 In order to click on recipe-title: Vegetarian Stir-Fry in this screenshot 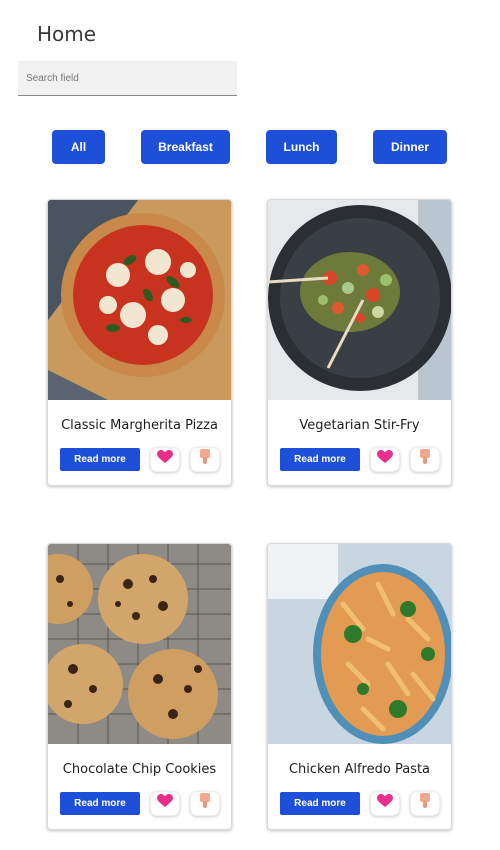, I will do `click(359, 425)`.